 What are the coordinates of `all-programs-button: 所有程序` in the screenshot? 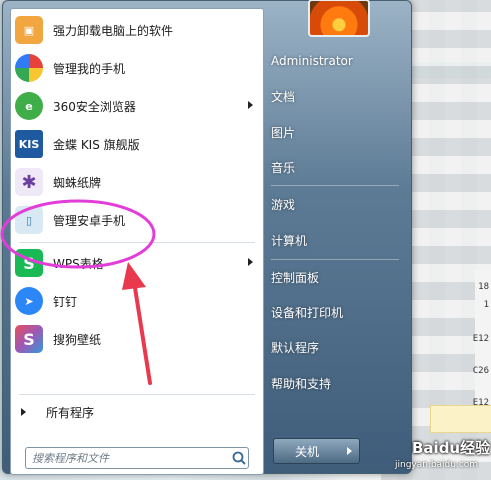 It's located at (137, 412).